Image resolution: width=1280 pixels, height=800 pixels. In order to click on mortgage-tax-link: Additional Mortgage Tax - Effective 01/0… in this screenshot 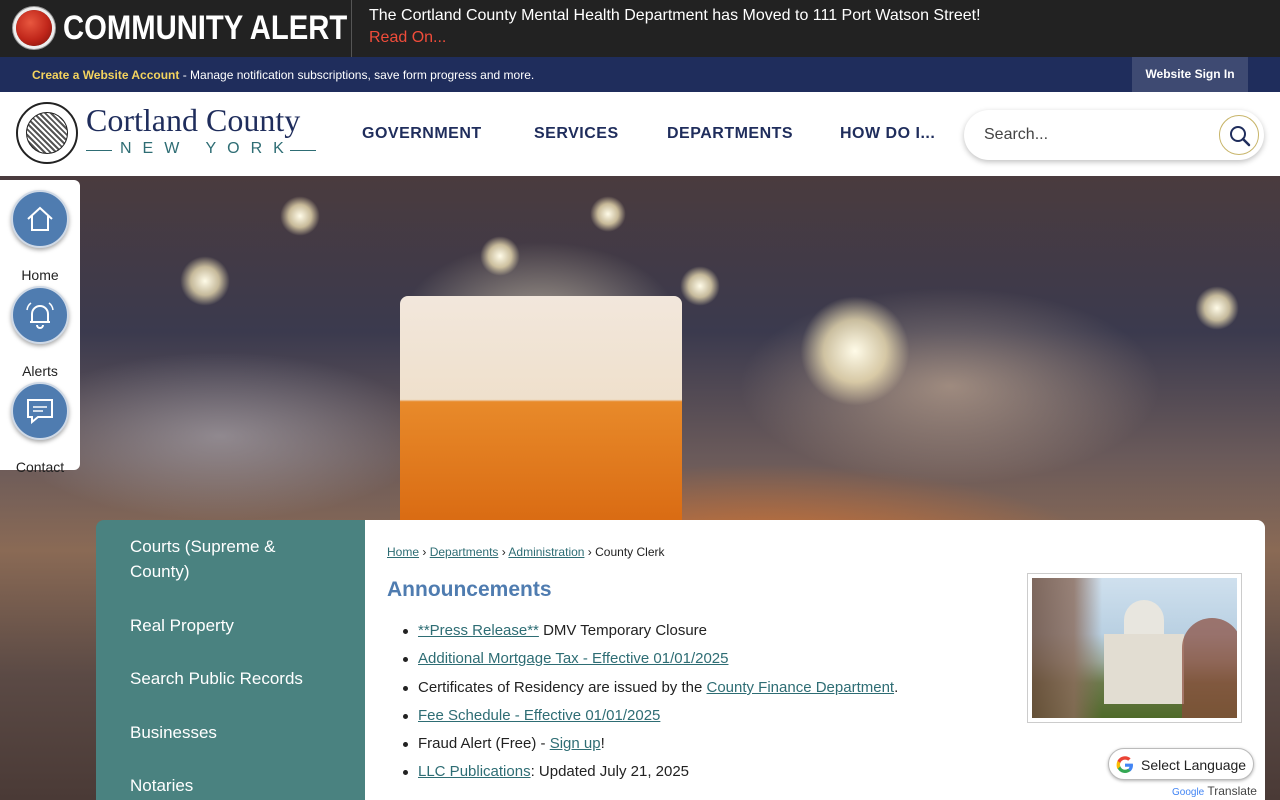, I will do `click(573, 658)`.